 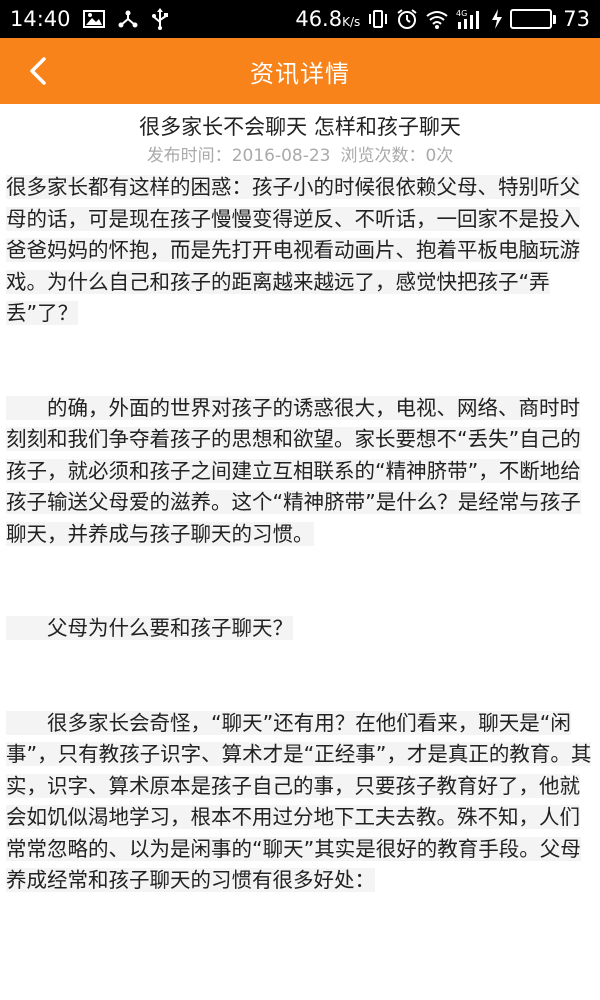 What do you see at coordinates (383, 156) in the screenshot?
I see `views-label: 浏览次数：` at bounding box center [383, 156].